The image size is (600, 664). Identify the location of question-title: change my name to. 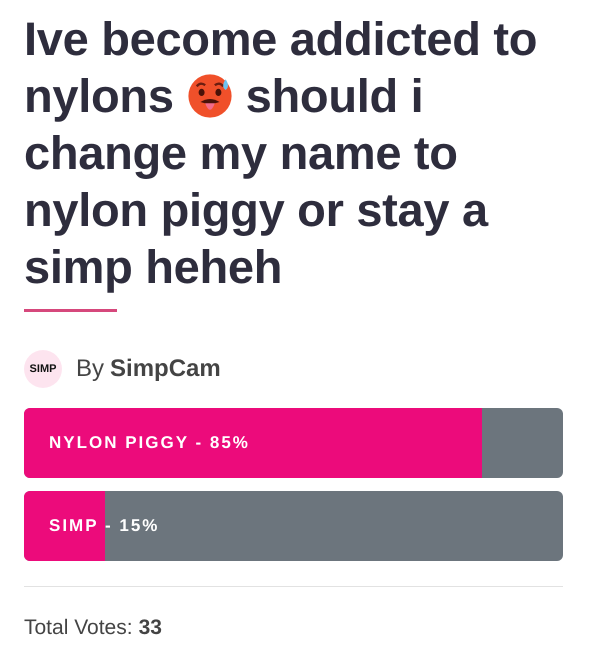
(241, 153).